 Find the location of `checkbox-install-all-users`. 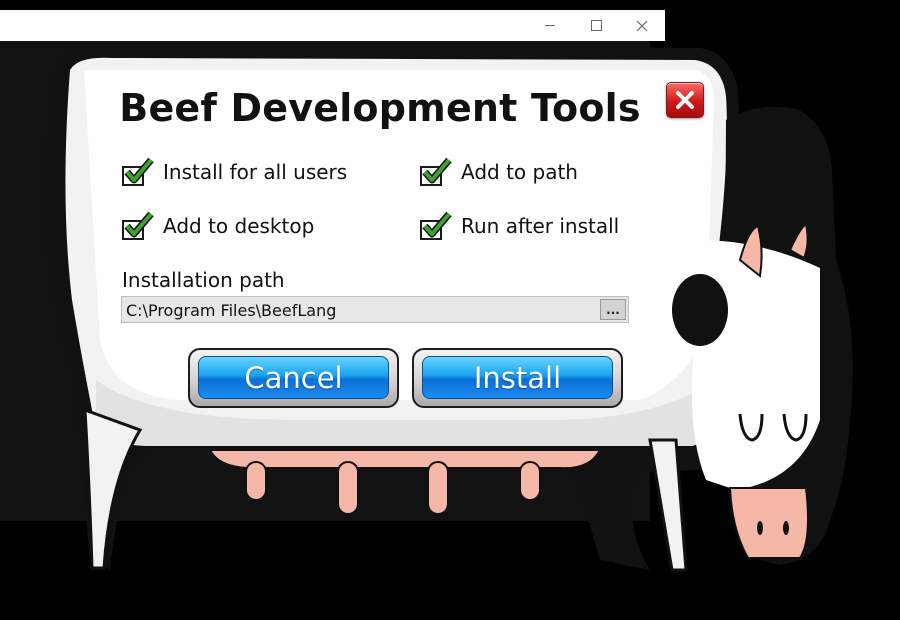

checkbox-install-all-users is located at coordinates (137, 171).